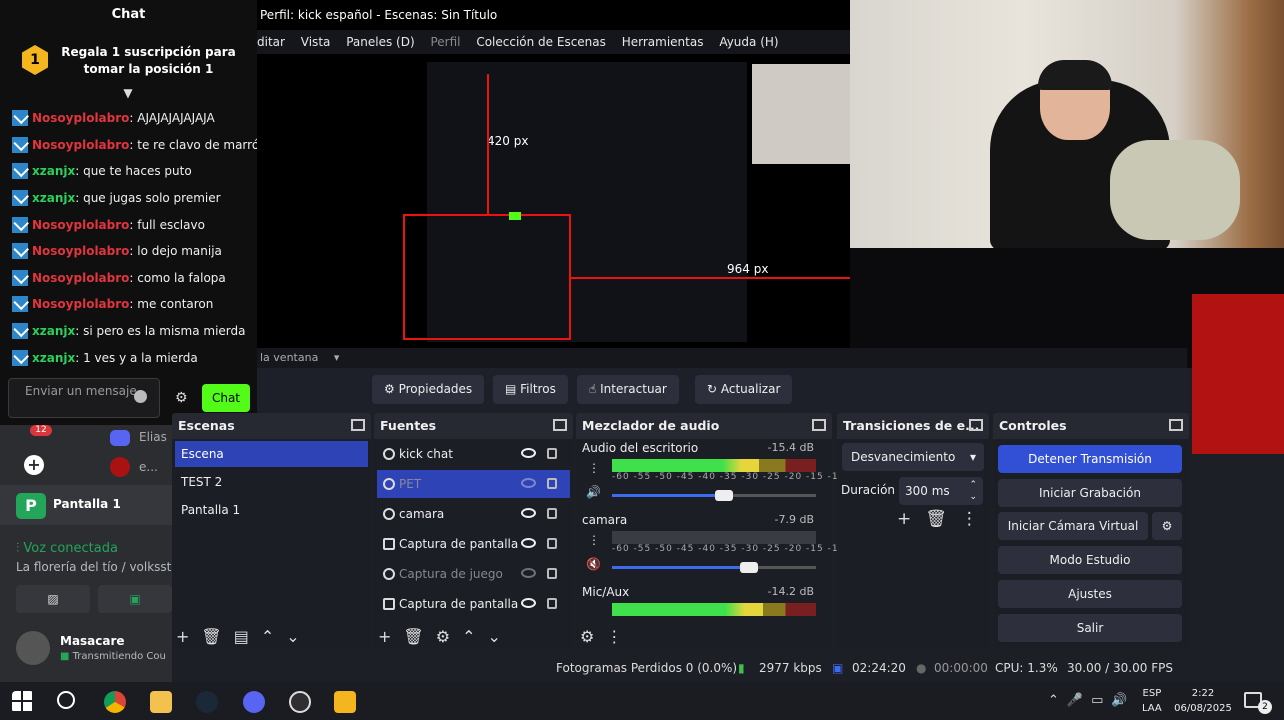 The width and height of the screenshot is (1284, 720). Describe the element at coordinates (593, 492) in the screenshot. I see `speaker-icon: 🔊` at that location.